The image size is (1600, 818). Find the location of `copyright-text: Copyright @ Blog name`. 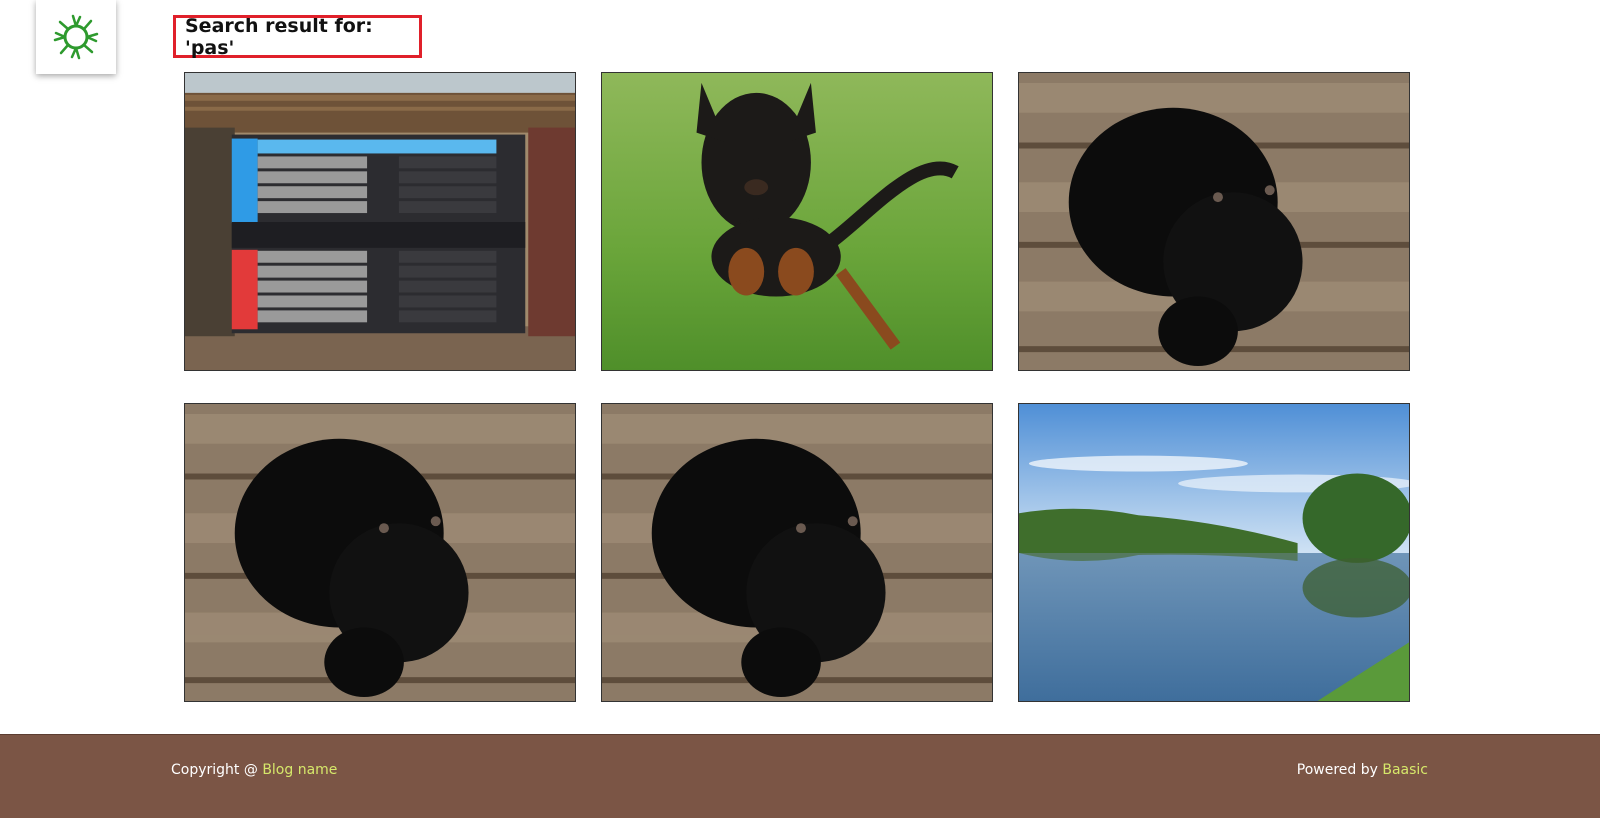

copyright-text: Copyright @ Blog name is located at coordinates (254, 770).